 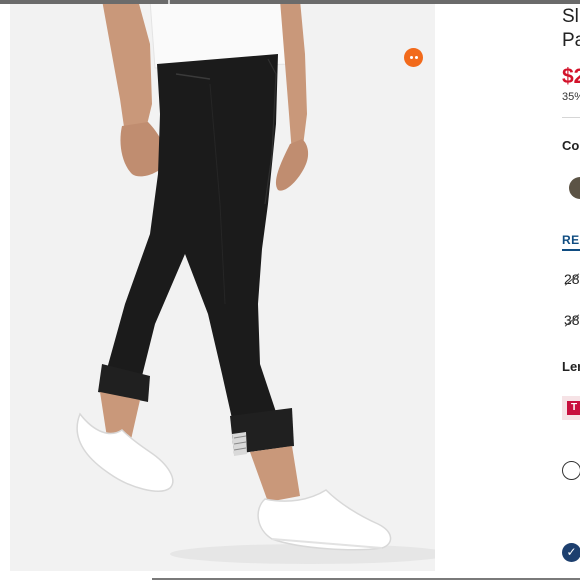 I want to click on length-option-tall: T, so click(x=571, y=408).